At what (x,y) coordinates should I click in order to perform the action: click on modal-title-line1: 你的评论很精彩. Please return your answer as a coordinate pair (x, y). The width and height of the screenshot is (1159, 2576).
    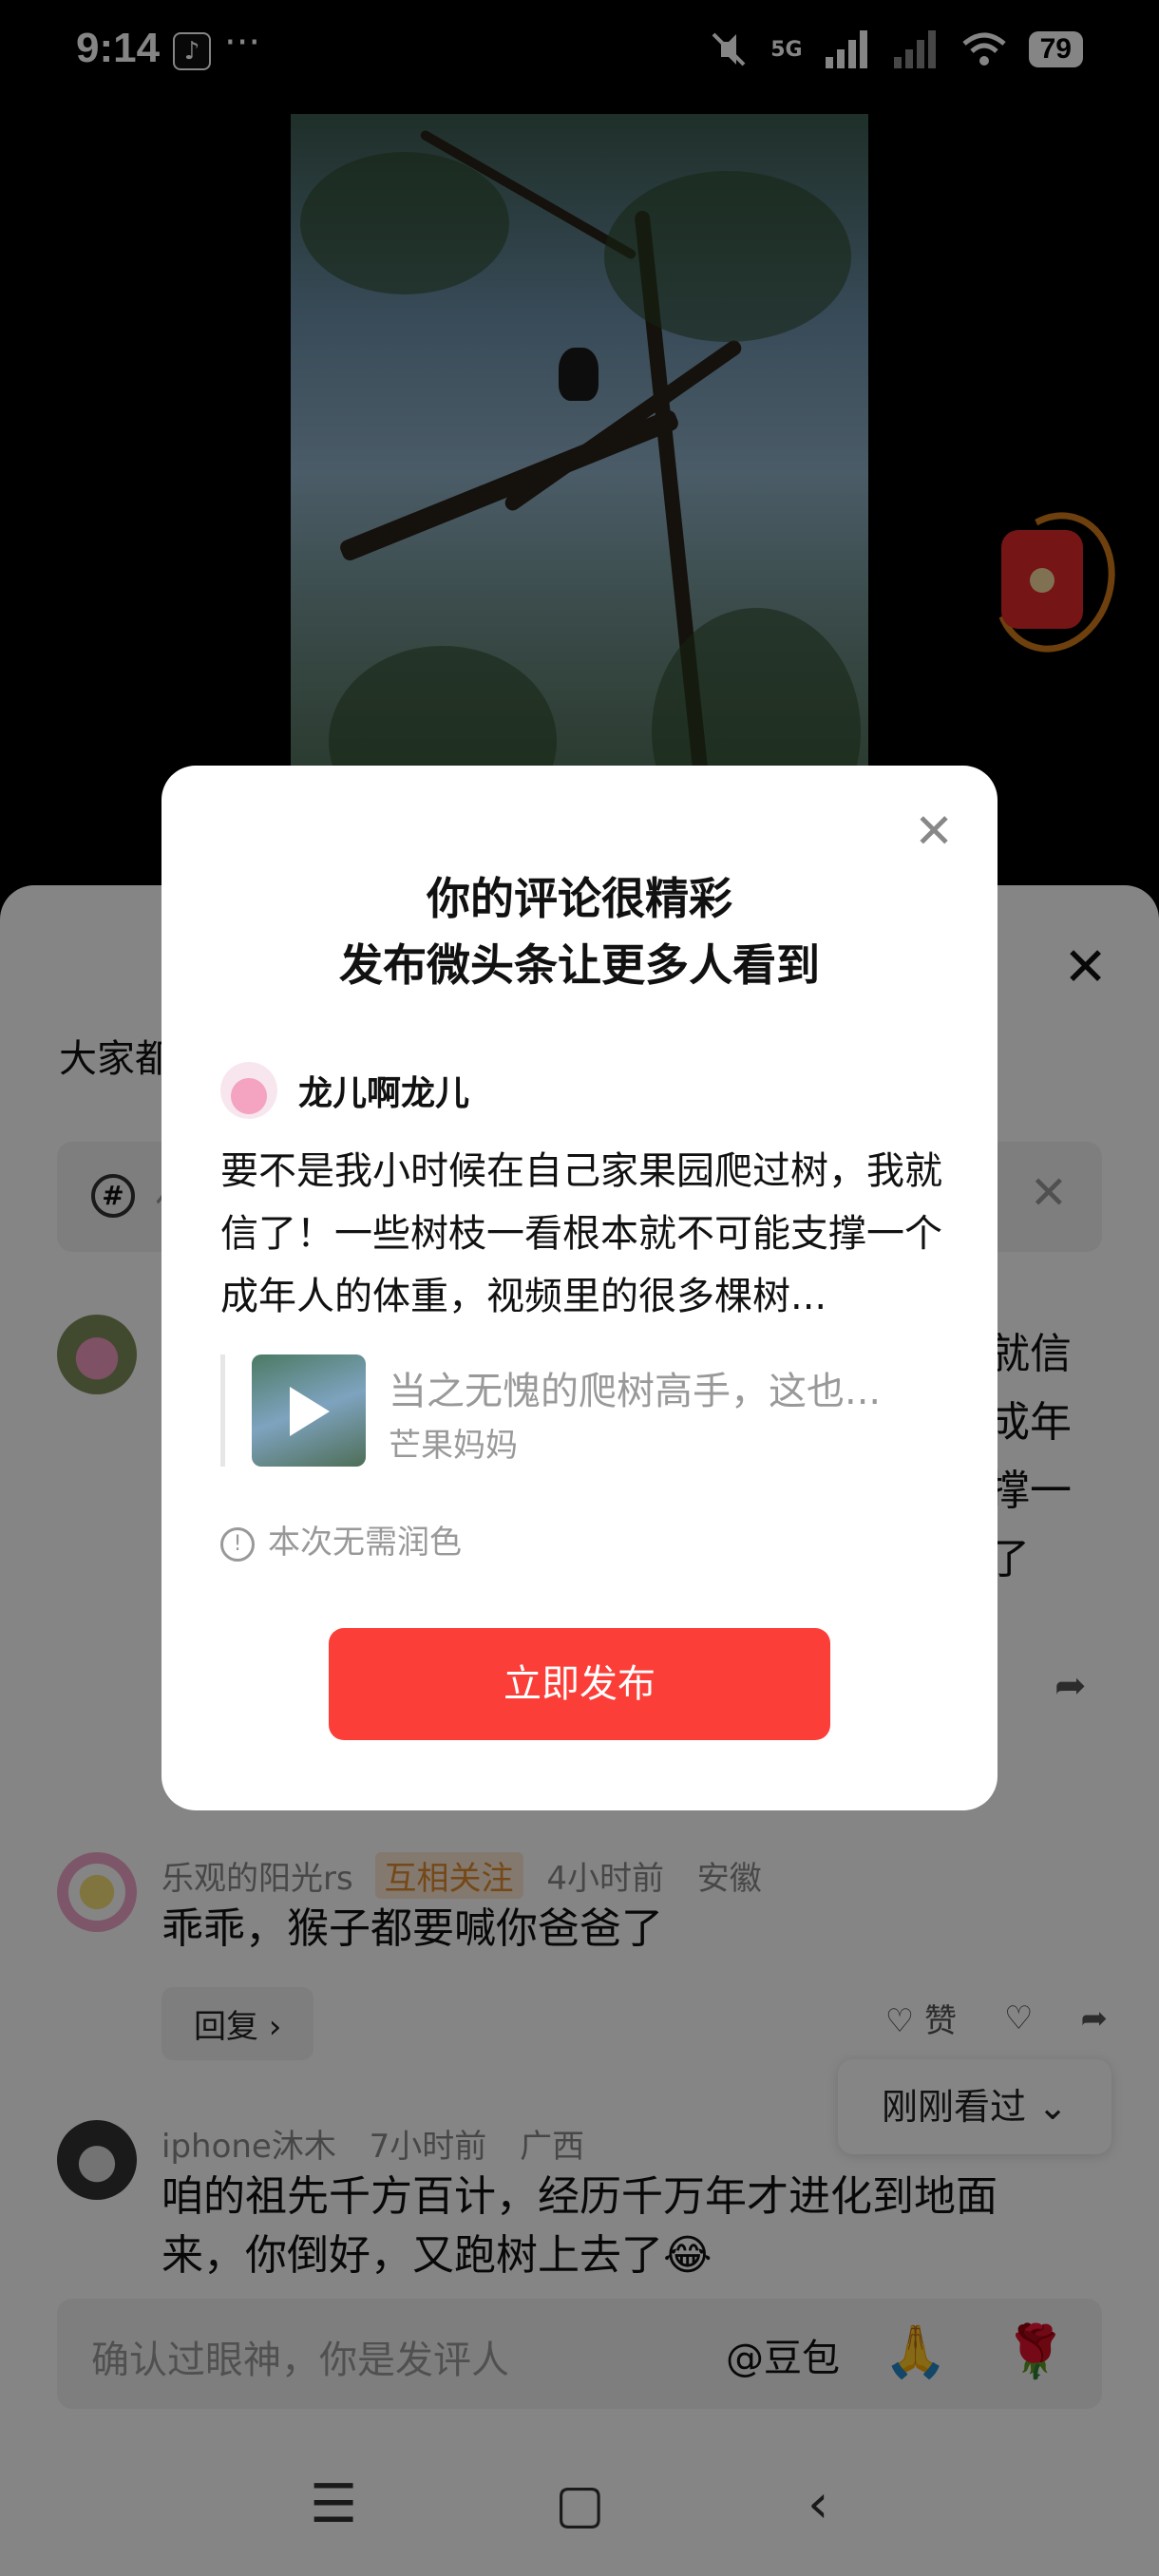
    Looking at the image, I should click on (579, 898).